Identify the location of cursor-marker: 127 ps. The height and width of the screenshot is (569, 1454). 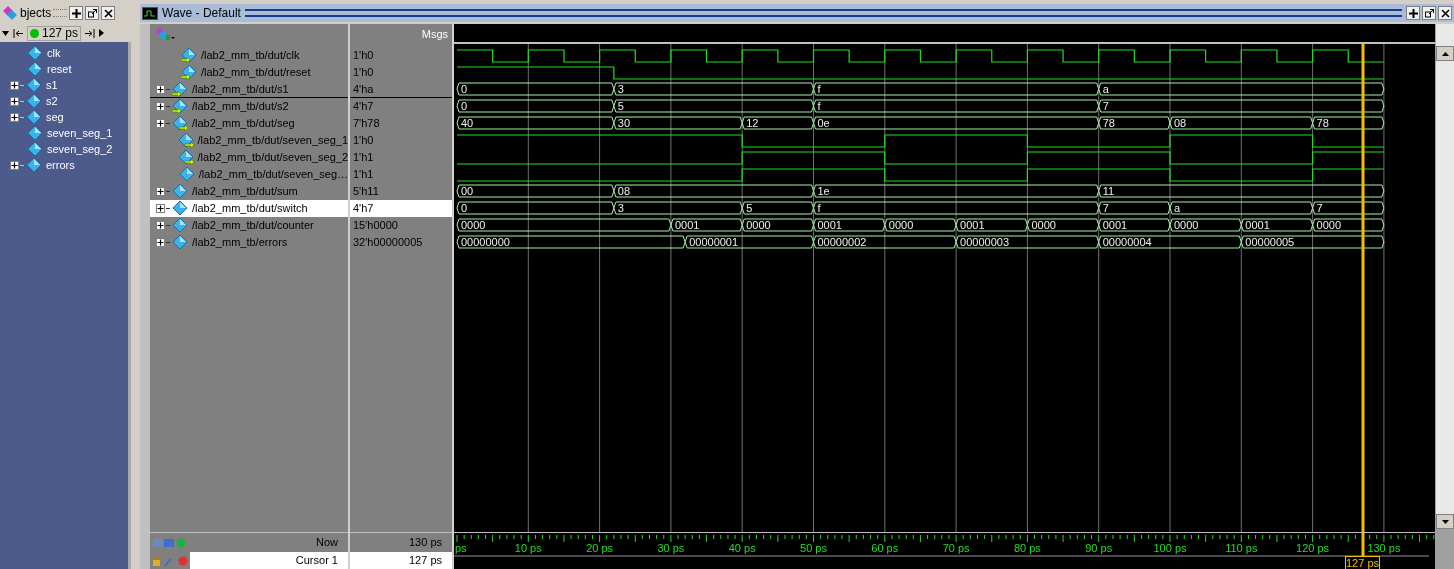
(1362, 562).